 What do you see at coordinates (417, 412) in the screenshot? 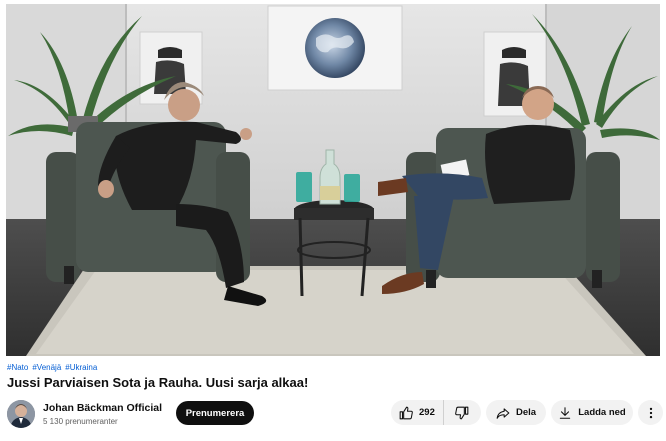
I see `like-button: 292` at bounding box center [417, 412].